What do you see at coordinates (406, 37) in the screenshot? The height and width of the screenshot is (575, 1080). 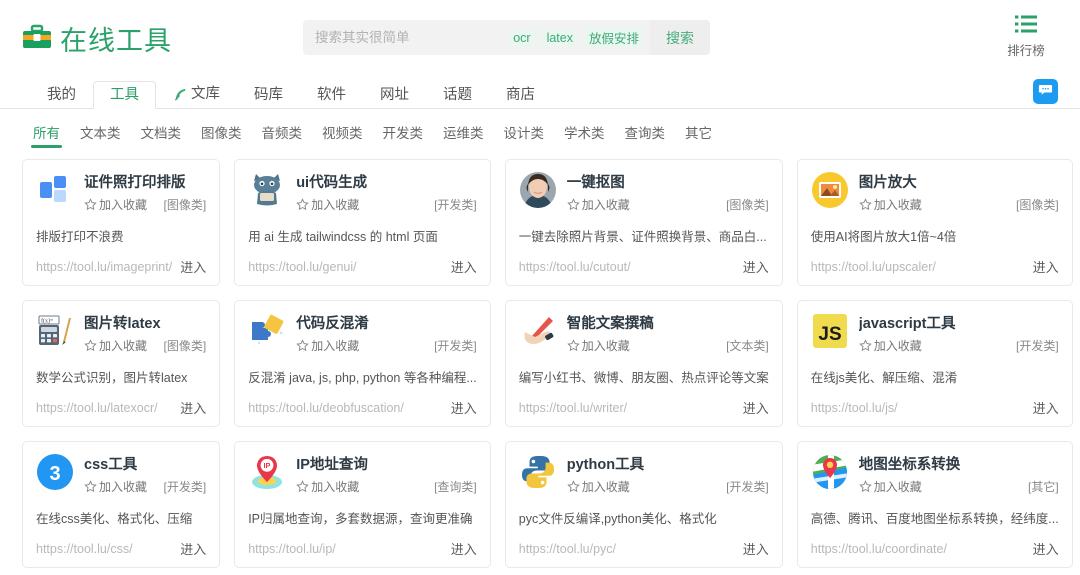 I see `search-input` at bounding box center [406, 37].